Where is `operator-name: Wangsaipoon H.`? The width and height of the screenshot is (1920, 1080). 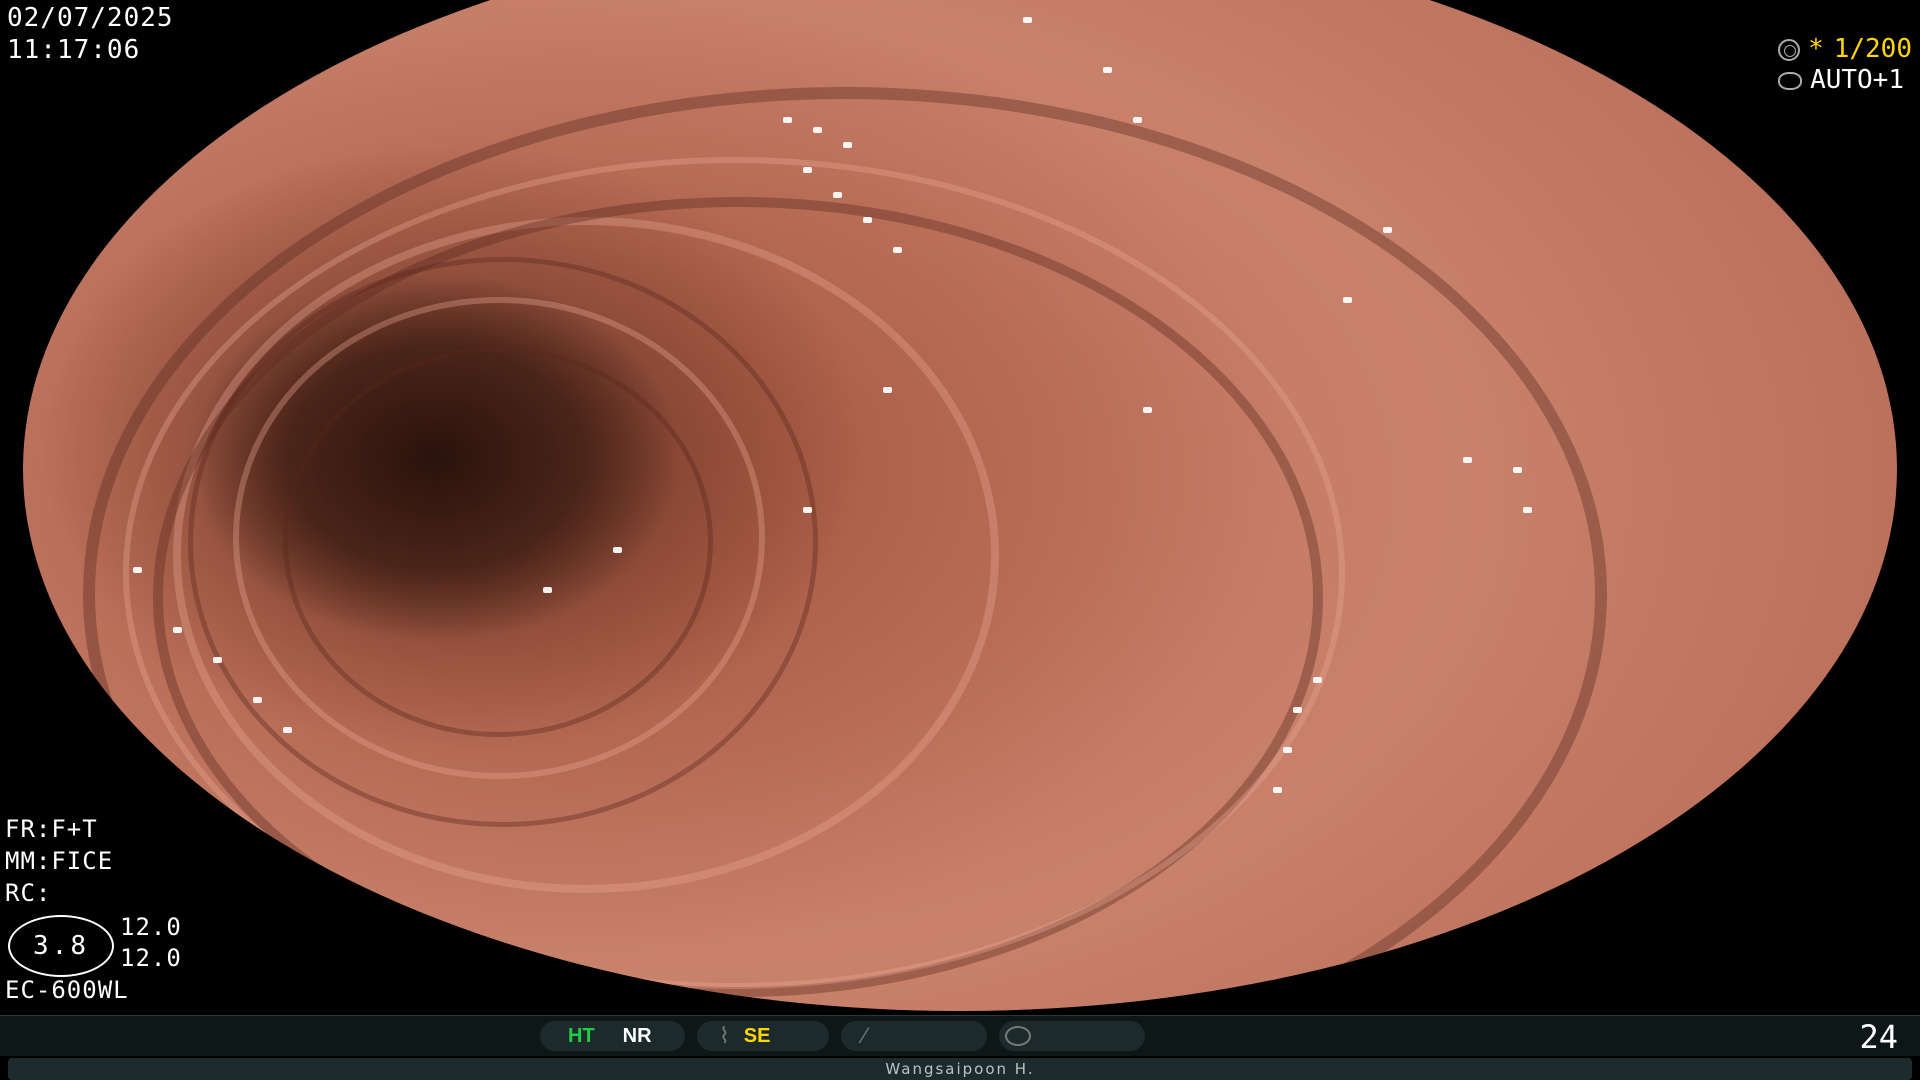 operator-name: Wangsaipoon H. is located at coordinates (960, 1069).